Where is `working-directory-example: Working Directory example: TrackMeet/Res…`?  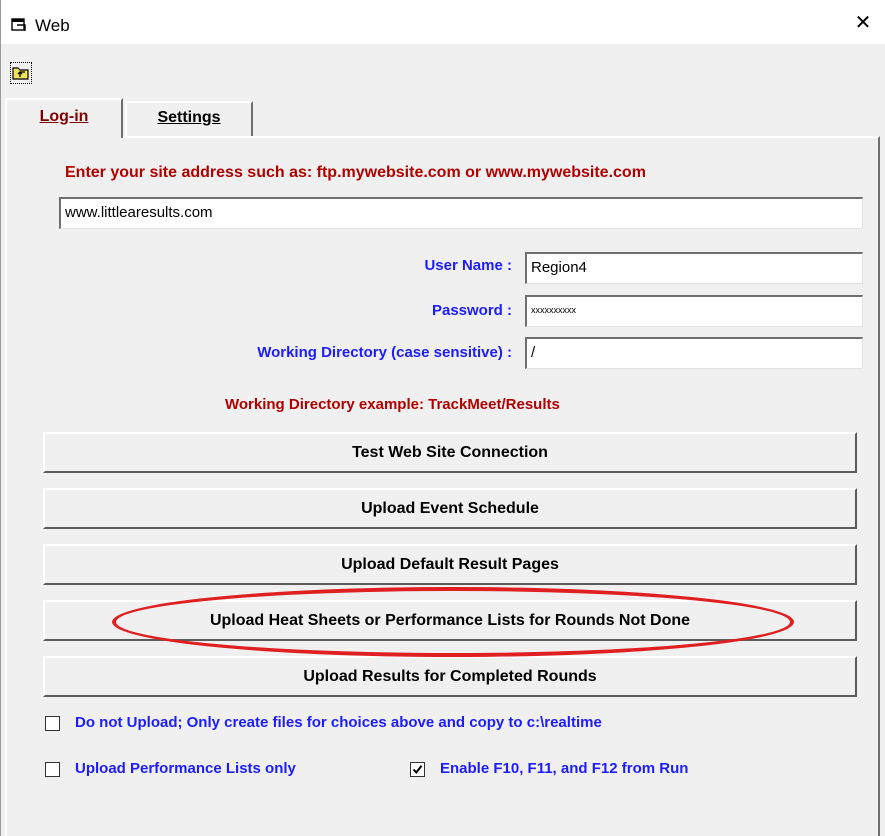 working-directory-example: Working Directory example: TrackMeet/Res… is located at coordinates (392, 404).